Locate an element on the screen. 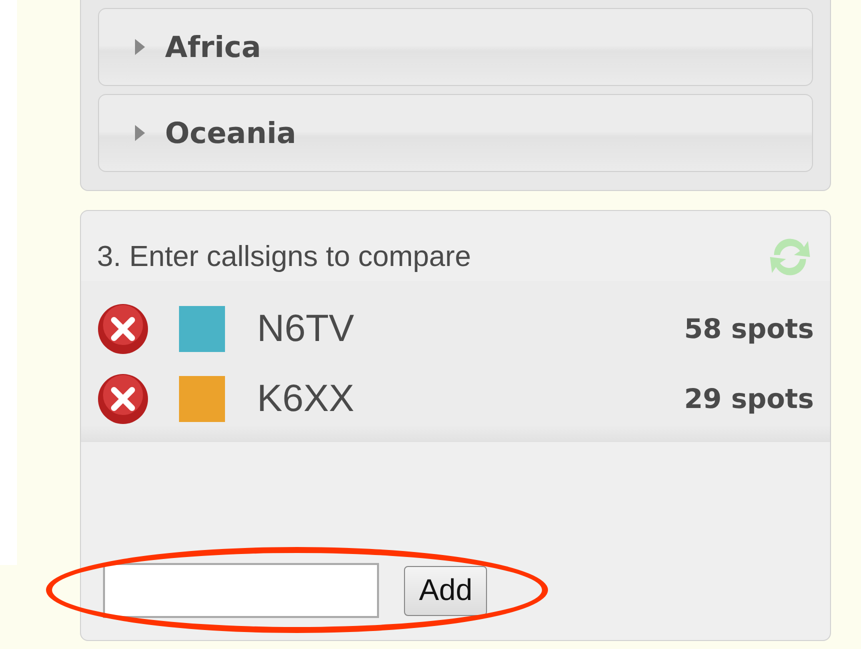 This screenshot has width=861, height=649. callsign: N6TV is located at coordinates (306, 329).